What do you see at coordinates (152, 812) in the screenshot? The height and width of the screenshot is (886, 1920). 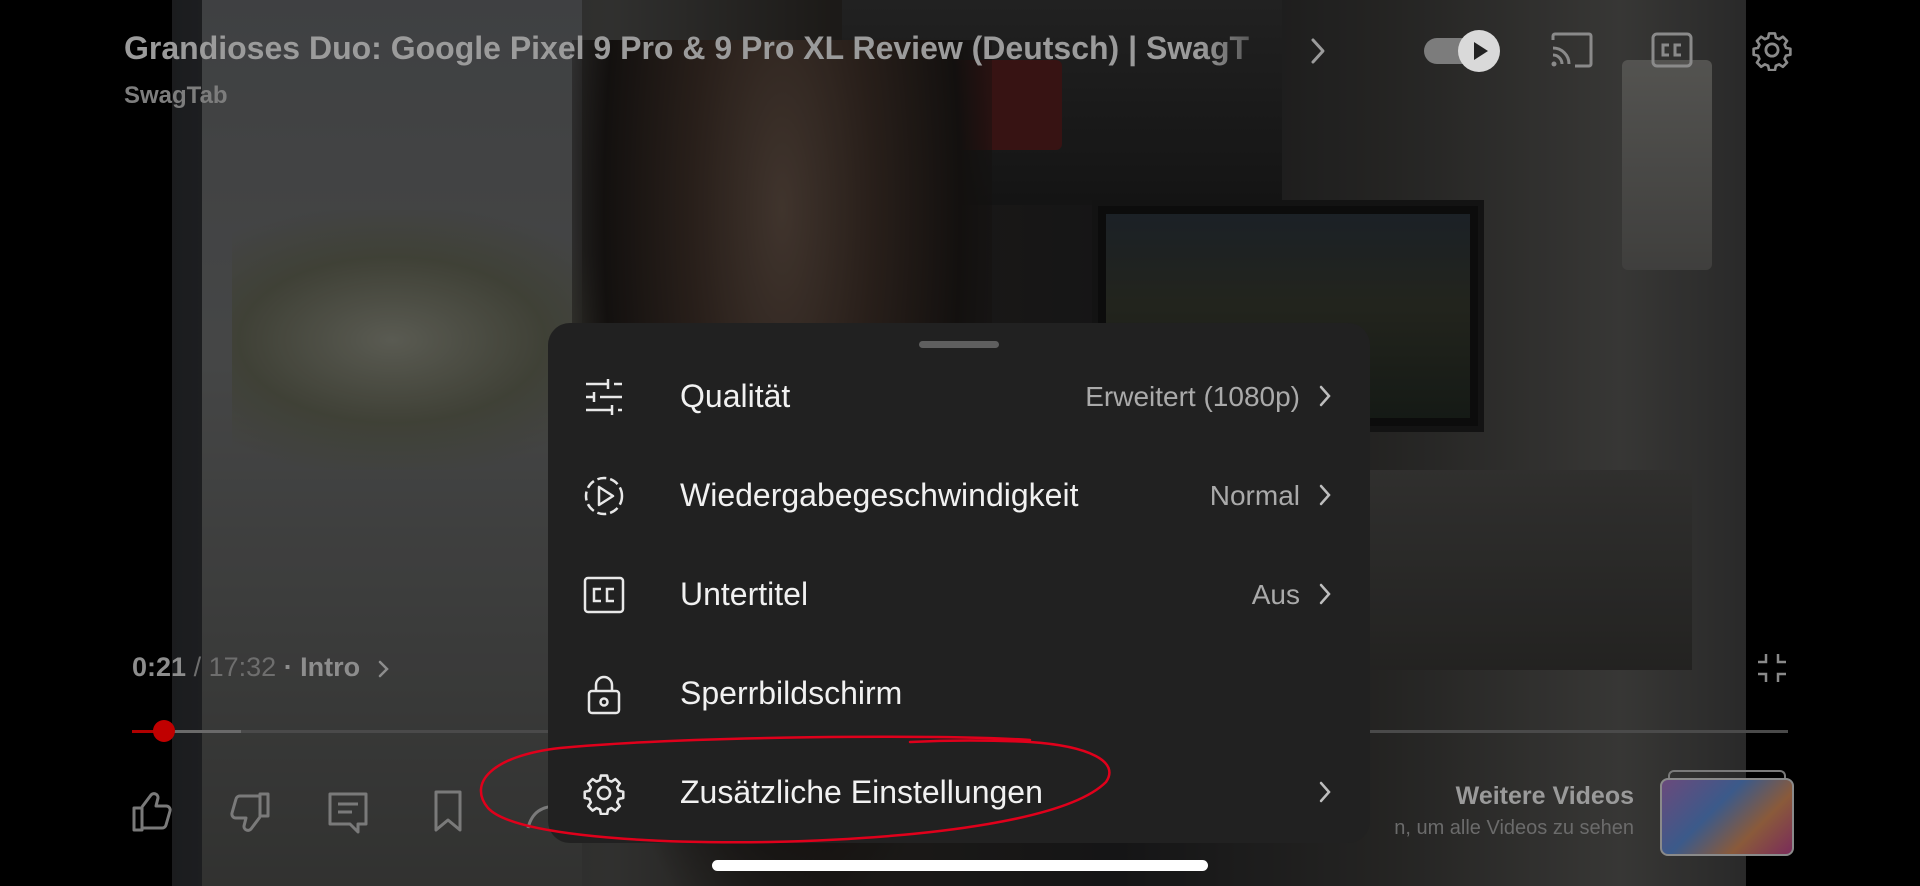 I see `like-icon` at bounding box center [152, 812].